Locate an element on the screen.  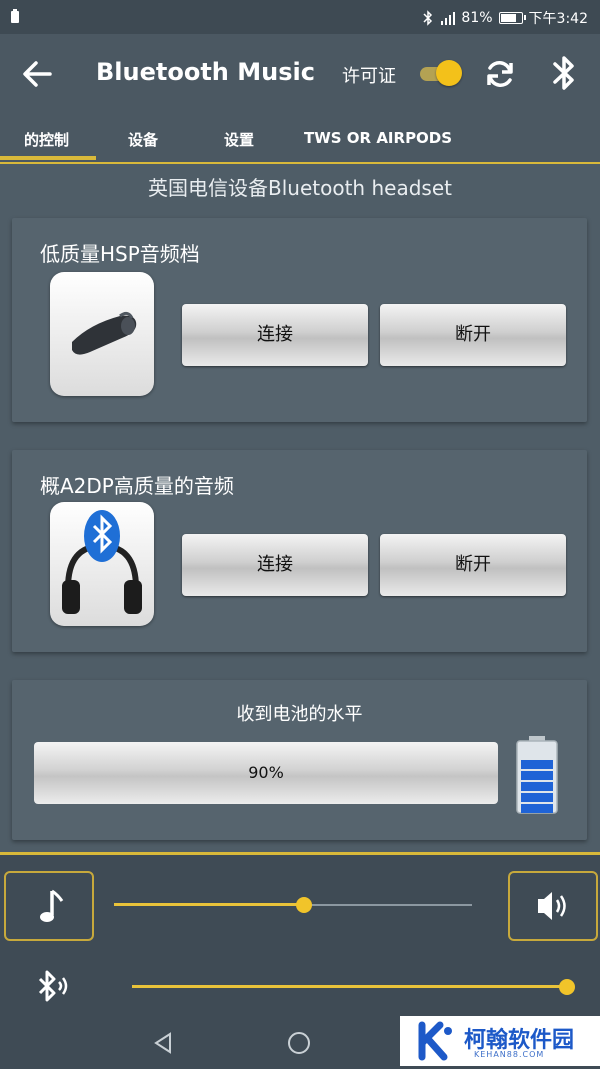
hsp-profile-title: 低质量HSP音频档 is located at coordinates (120, 254).